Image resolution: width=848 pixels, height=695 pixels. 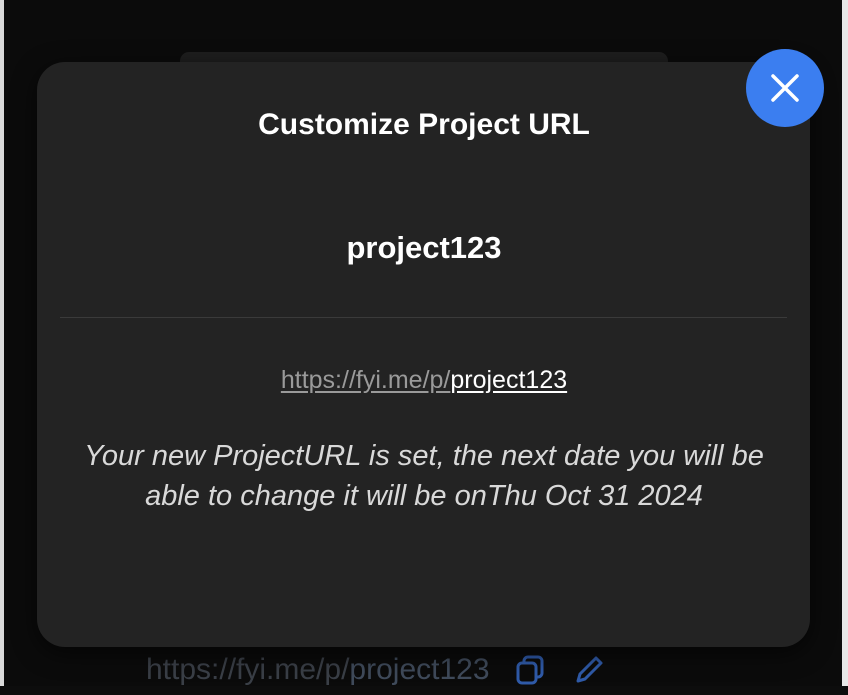 What do you see at coordinates (318, 670) in the screenshot?
I see `background-url-text: https://fyi.me/p/project123` at bounding box center [318, 670].